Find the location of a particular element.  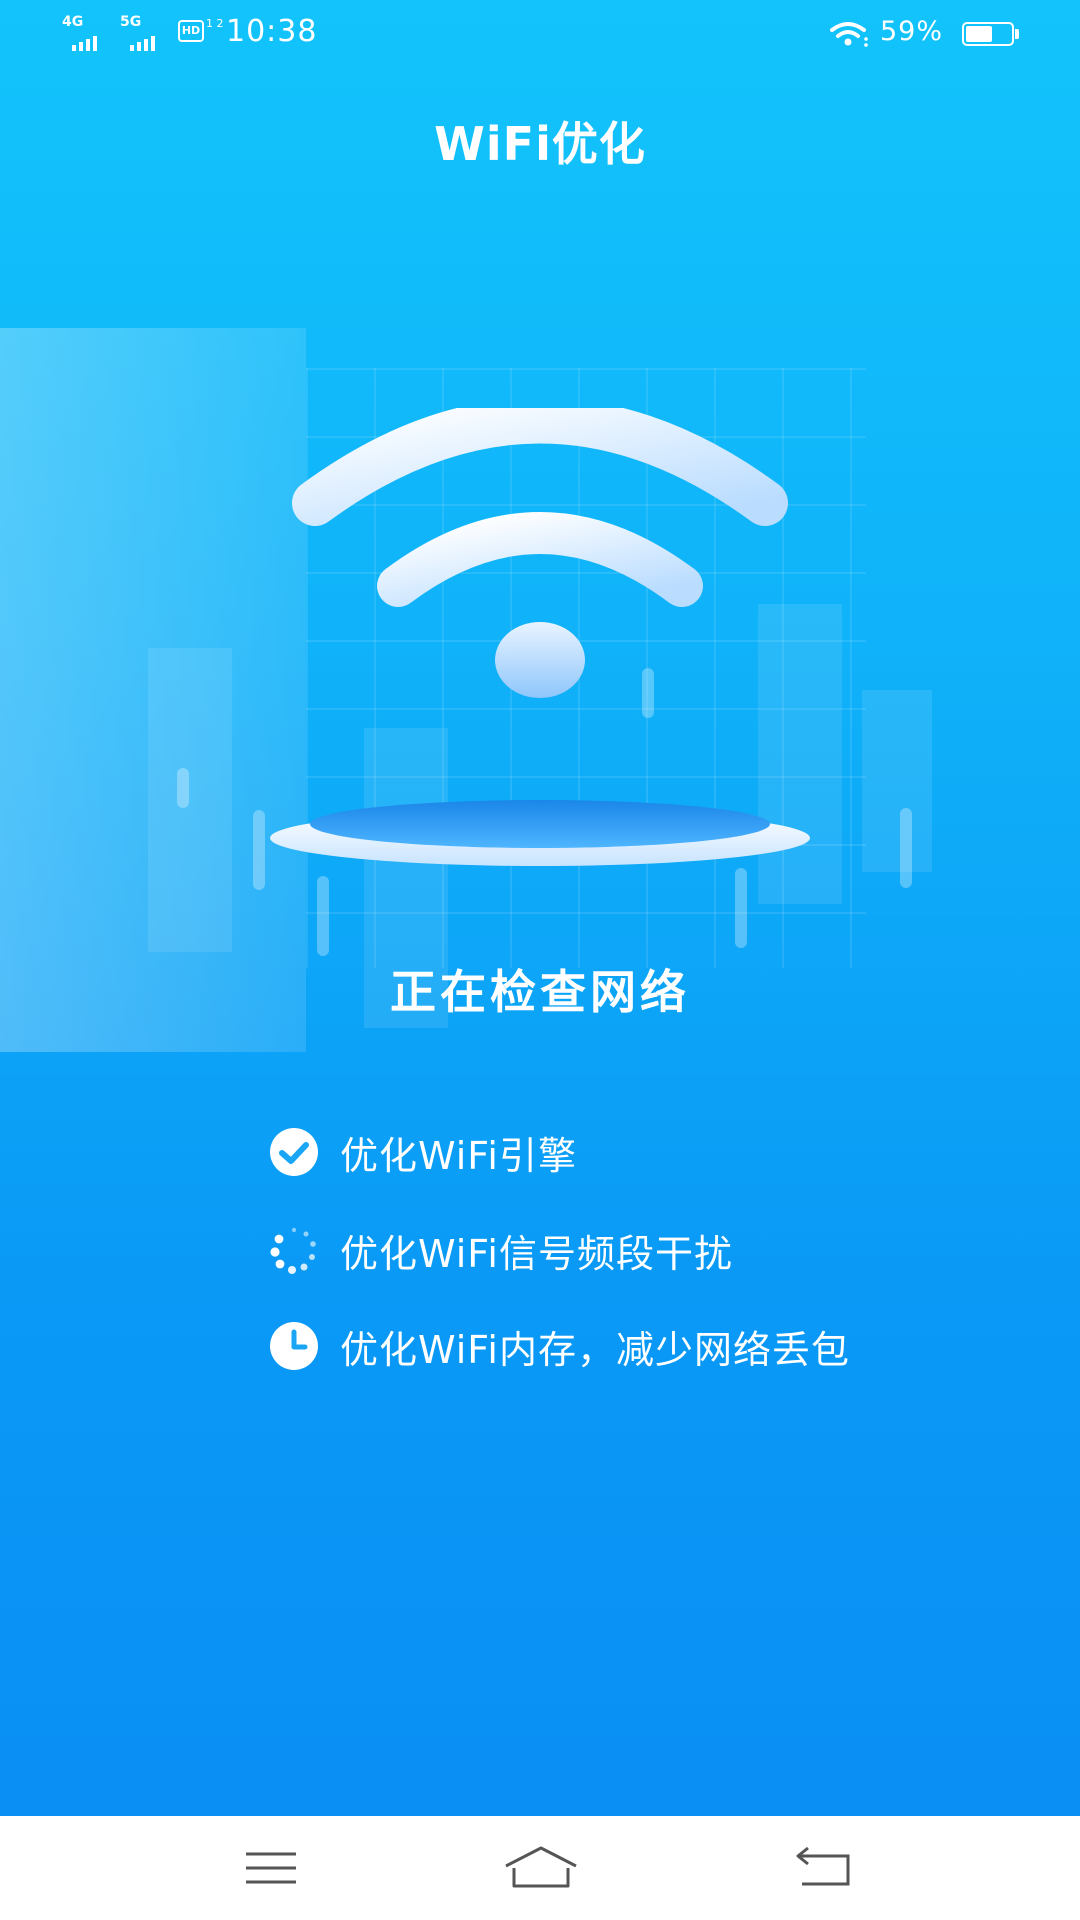

home-icon is located at coordinates (541, 1868).